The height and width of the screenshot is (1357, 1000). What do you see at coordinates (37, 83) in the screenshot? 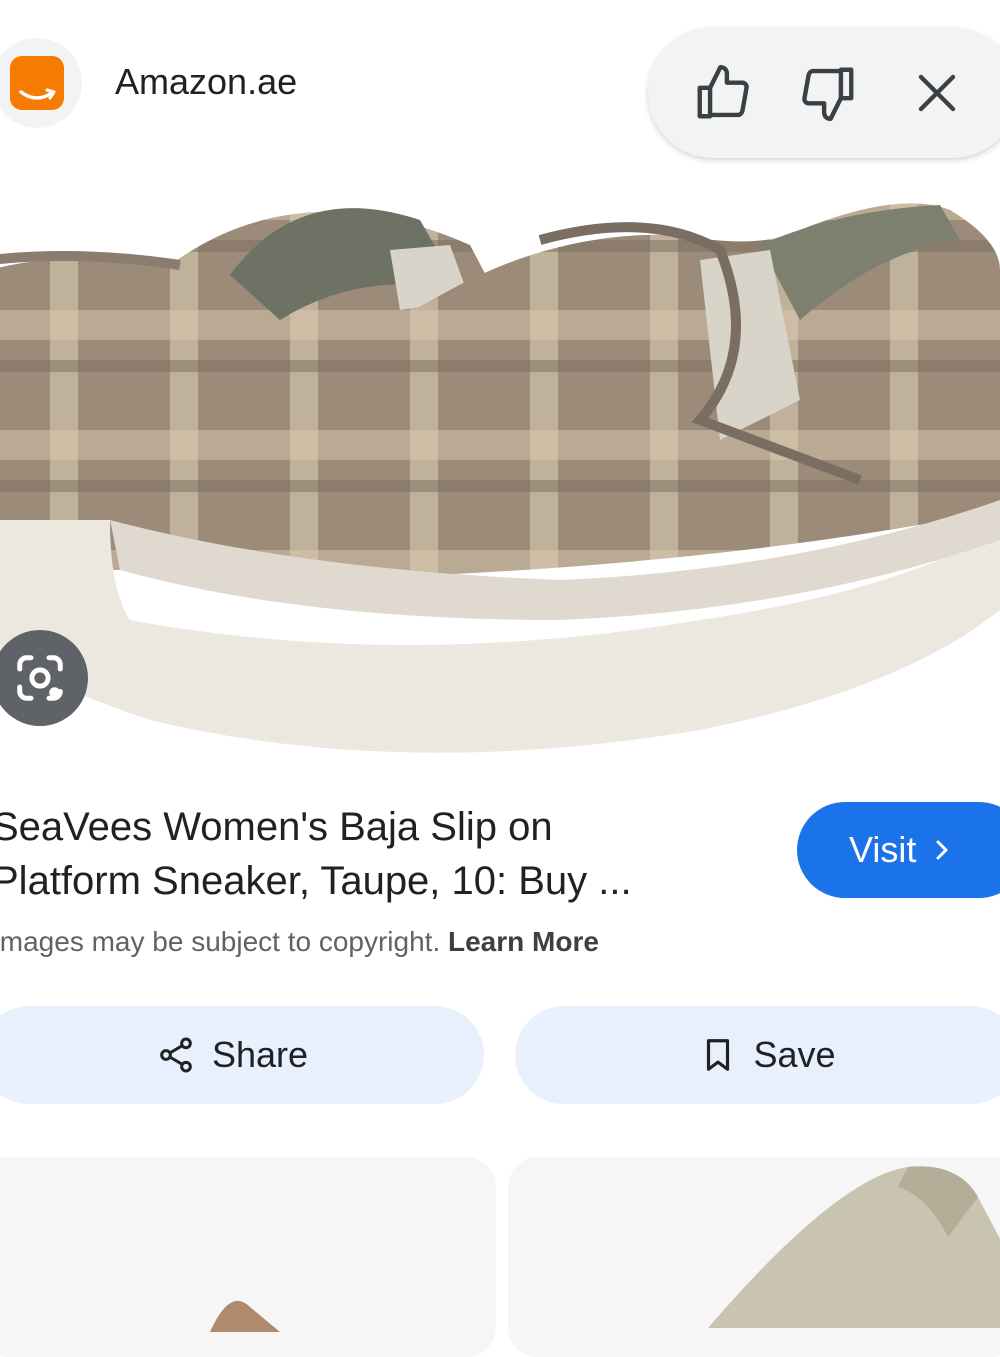
I see `amazon-smile-icon` at bounding box center [37, 83].